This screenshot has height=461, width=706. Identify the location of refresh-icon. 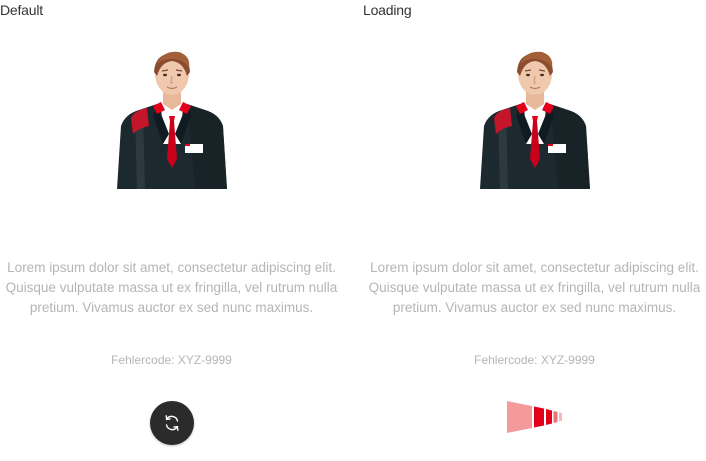
(172, 423).